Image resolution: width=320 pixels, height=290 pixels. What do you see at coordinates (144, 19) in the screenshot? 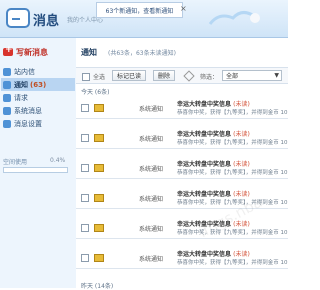
I see `message-header: 消息 我的个人中心 63个新通知，查看新通知 ×` at bounding box center [144, 19].